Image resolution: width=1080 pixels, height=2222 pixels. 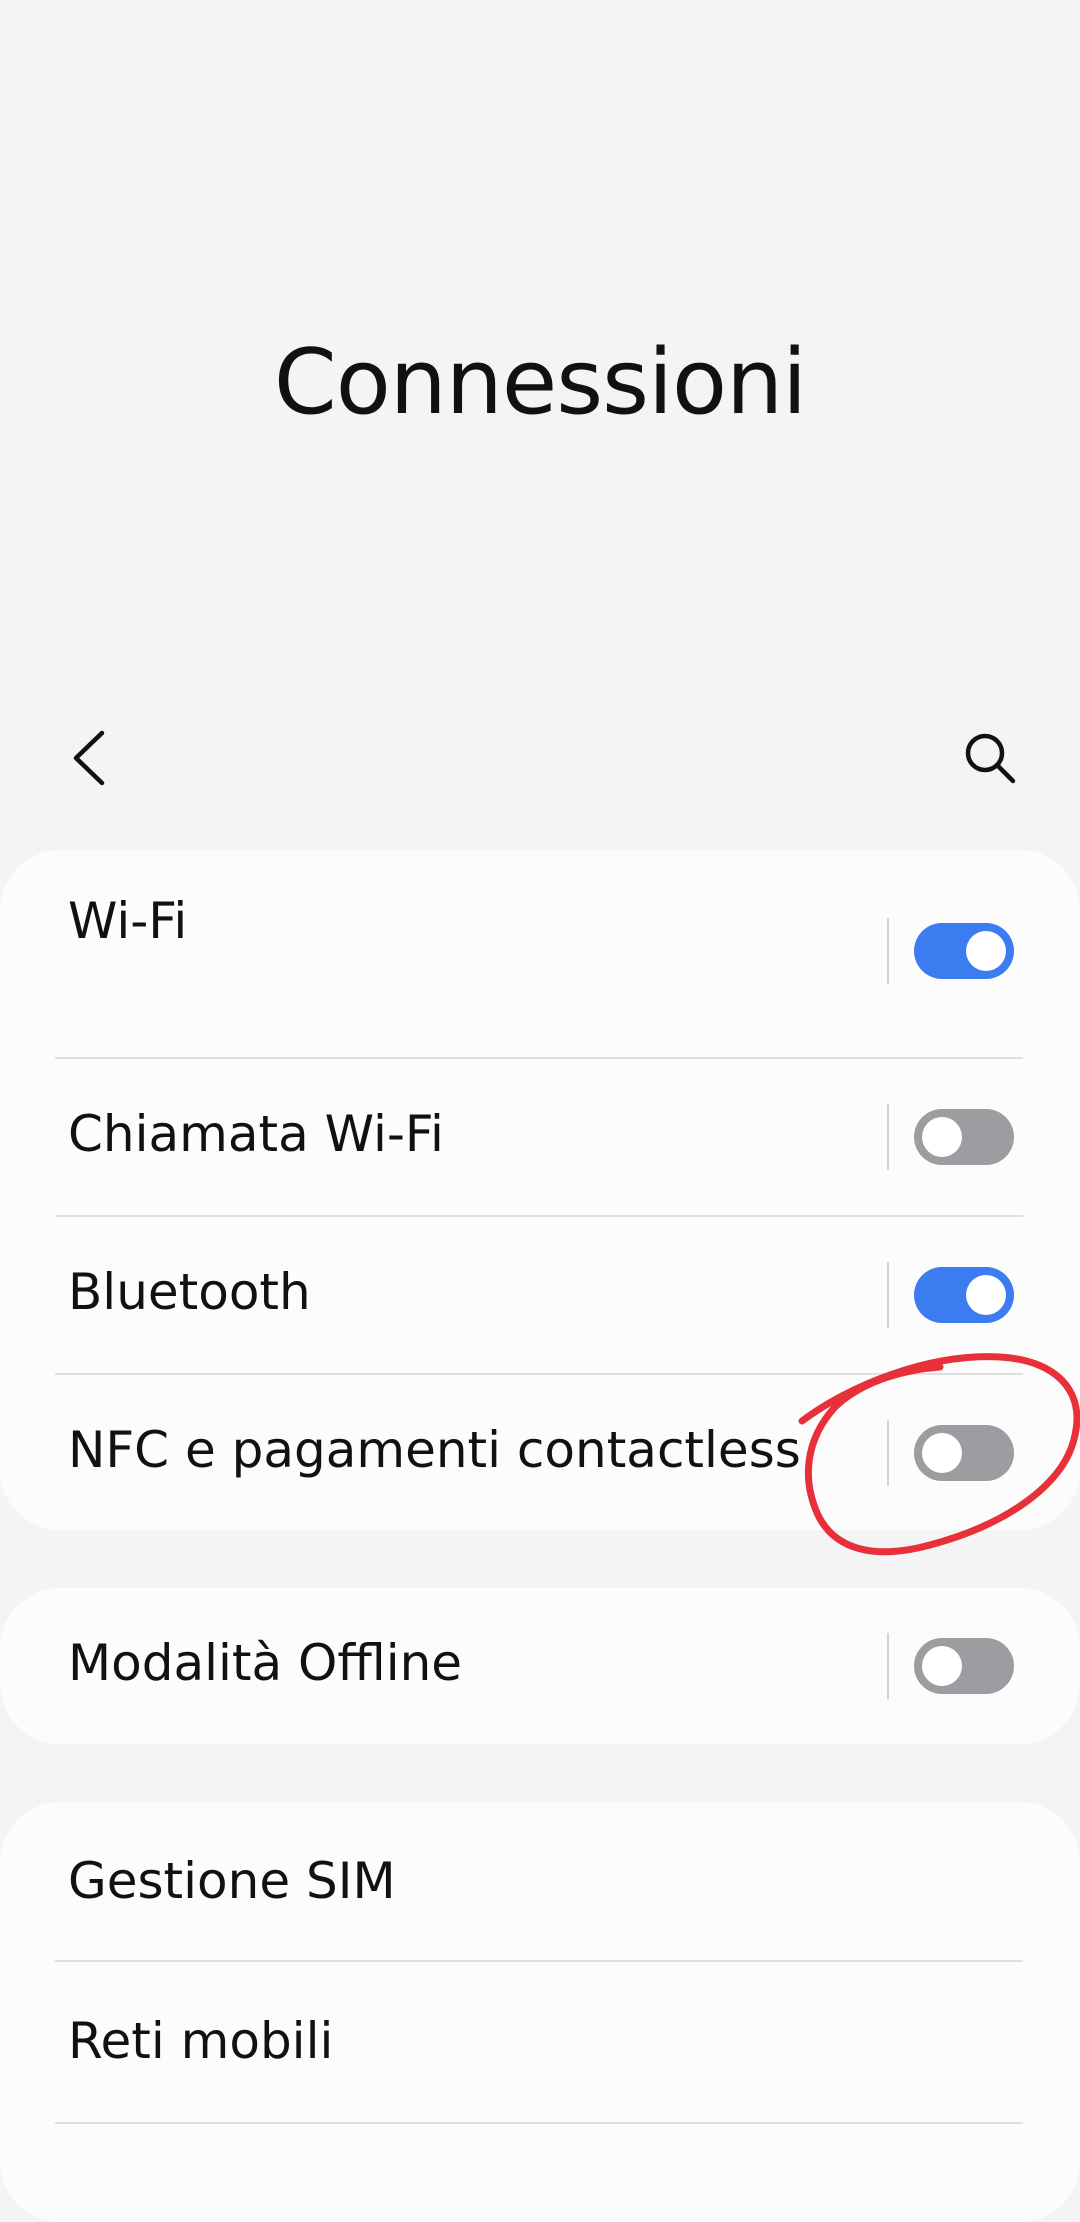 What do you see at coordinates (939, 1454) in the screenshot?
I see `annotation-circle-icon` at bounding box center [939, 1454].